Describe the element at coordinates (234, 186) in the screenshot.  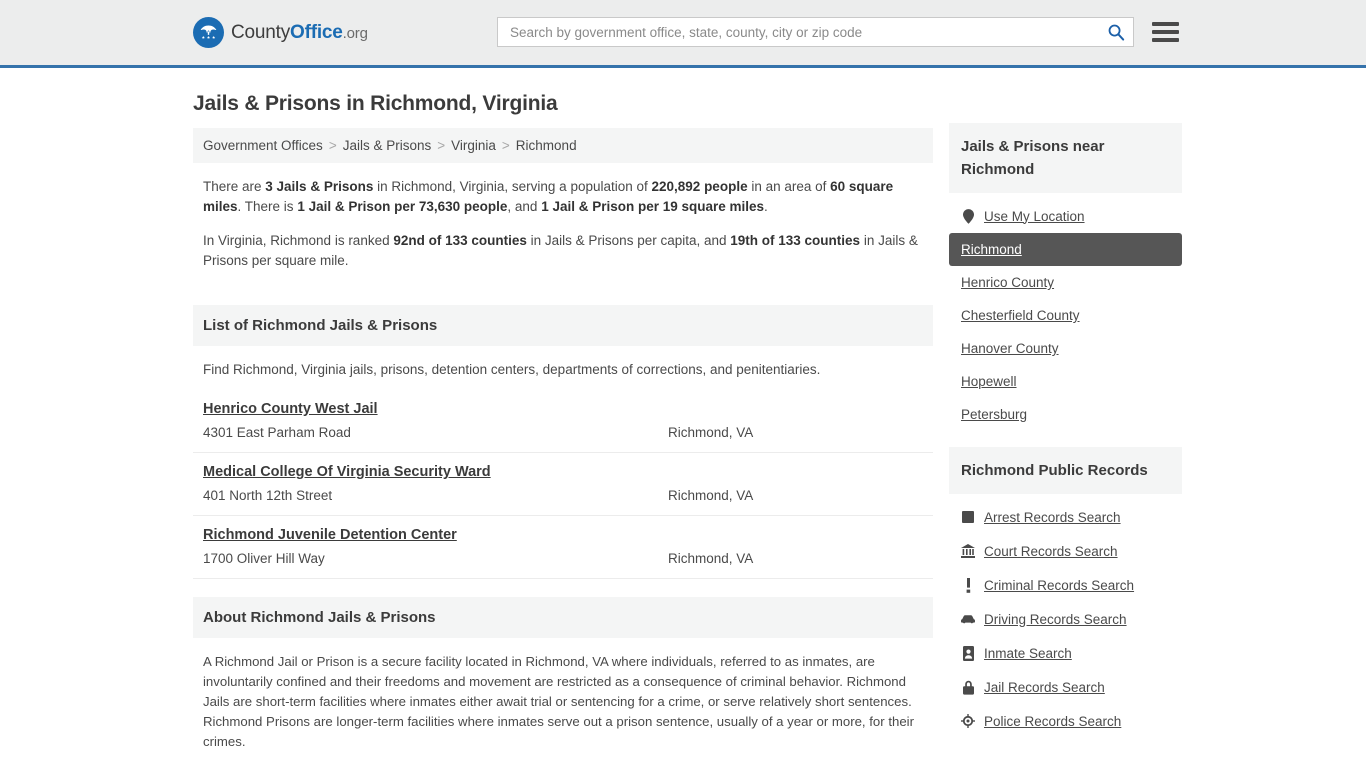
I see `intro-text: There are` at that location.